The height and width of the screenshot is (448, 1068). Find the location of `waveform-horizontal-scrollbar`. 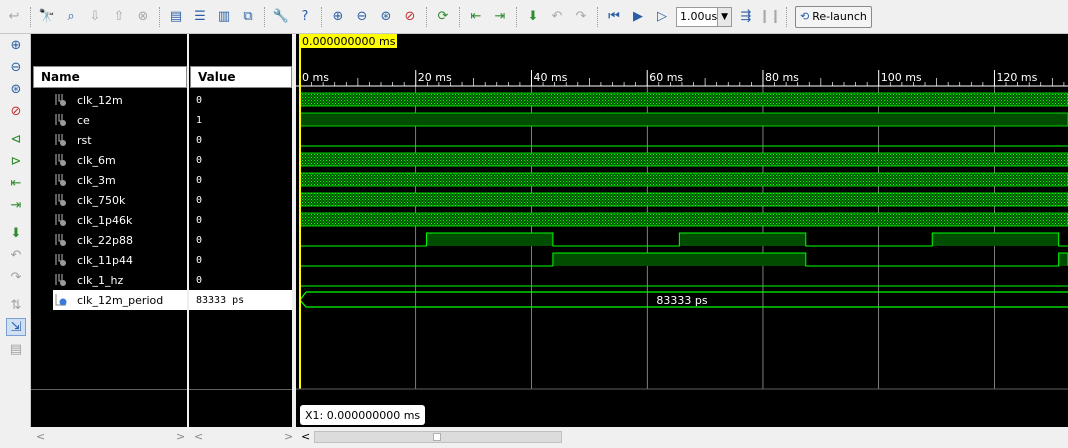

waveform-horizontal-scrollbar is located at coordinates (438, 437).